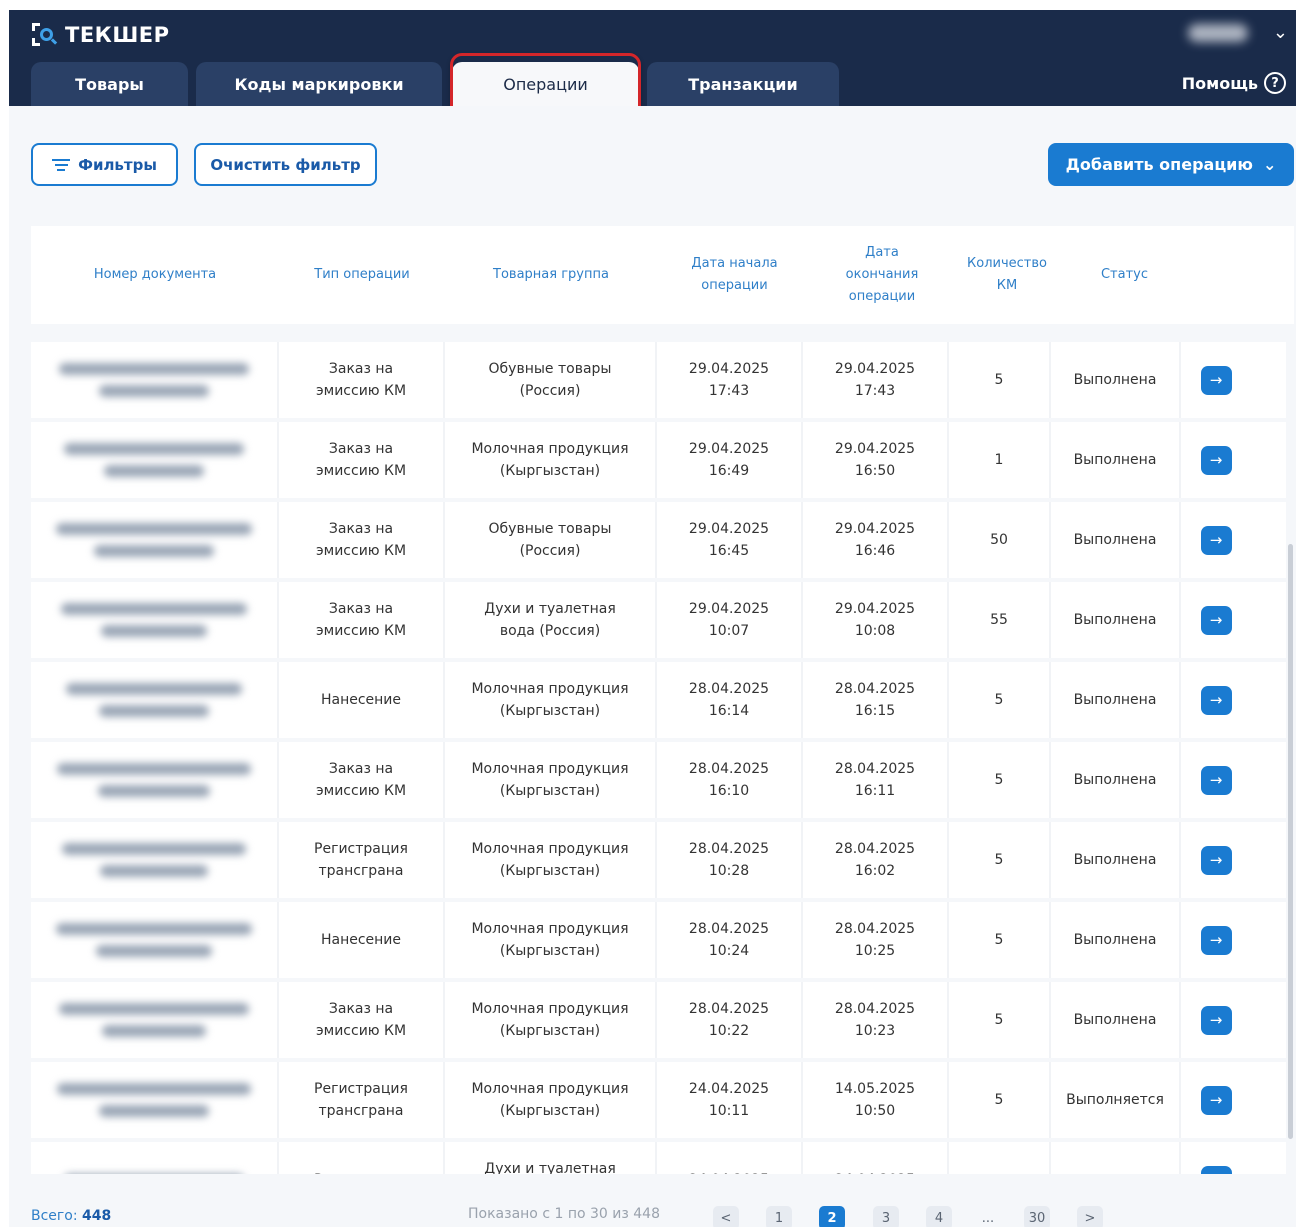 This screenshot has height=1227, width=1296. What do you see at coordinates (1234, 83) in the screenshot?
I see `help-link: Помощь ?` at bounding box center [1234, 83].